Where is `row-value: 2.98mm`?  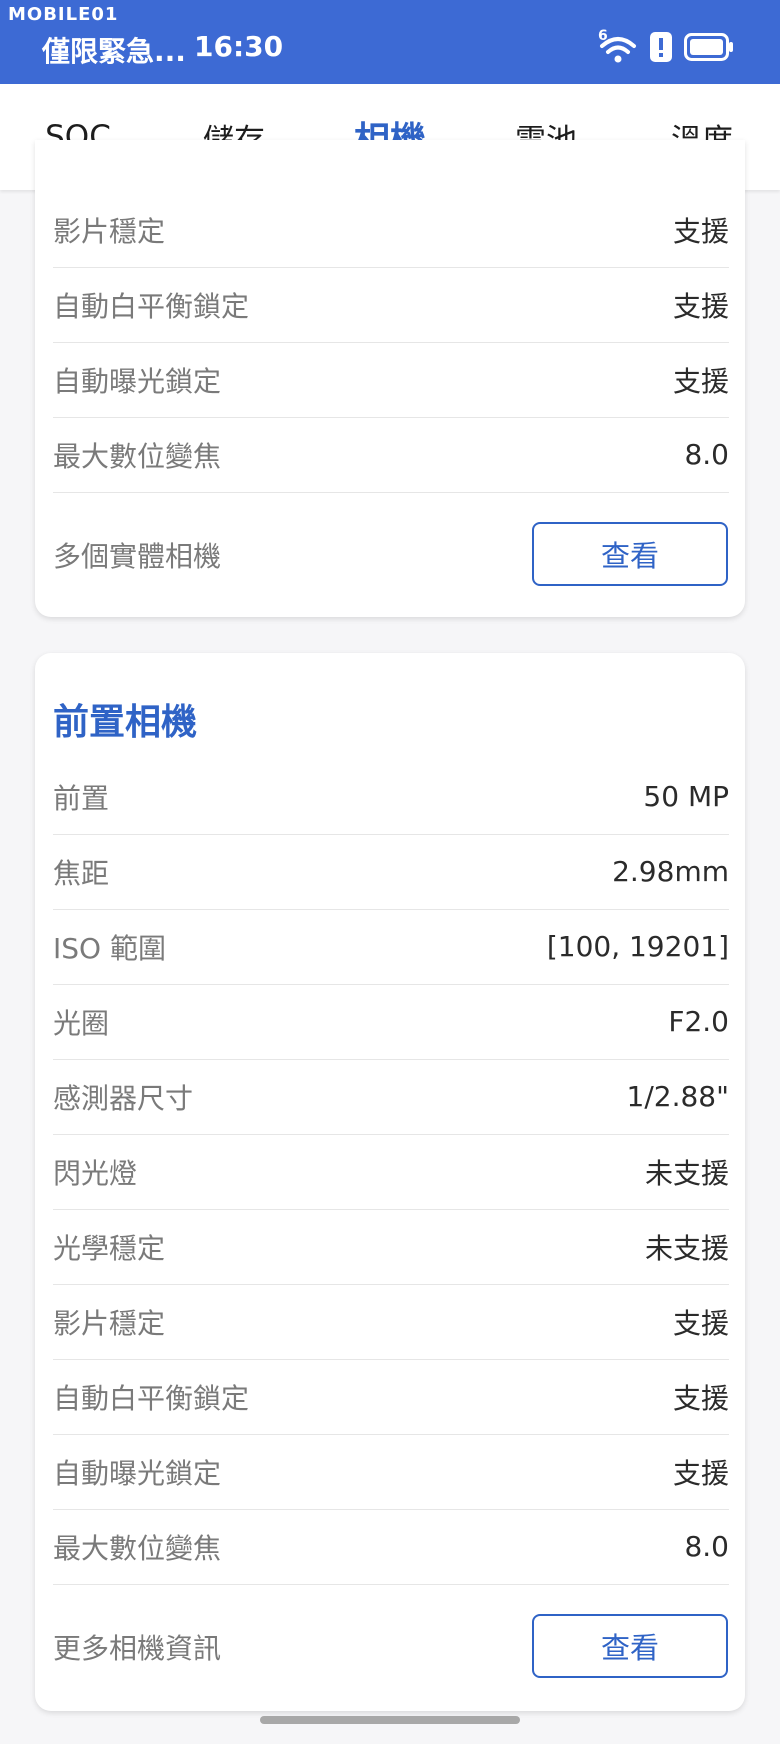
row-value: 2.98mm is located at coordinates (670, 871).